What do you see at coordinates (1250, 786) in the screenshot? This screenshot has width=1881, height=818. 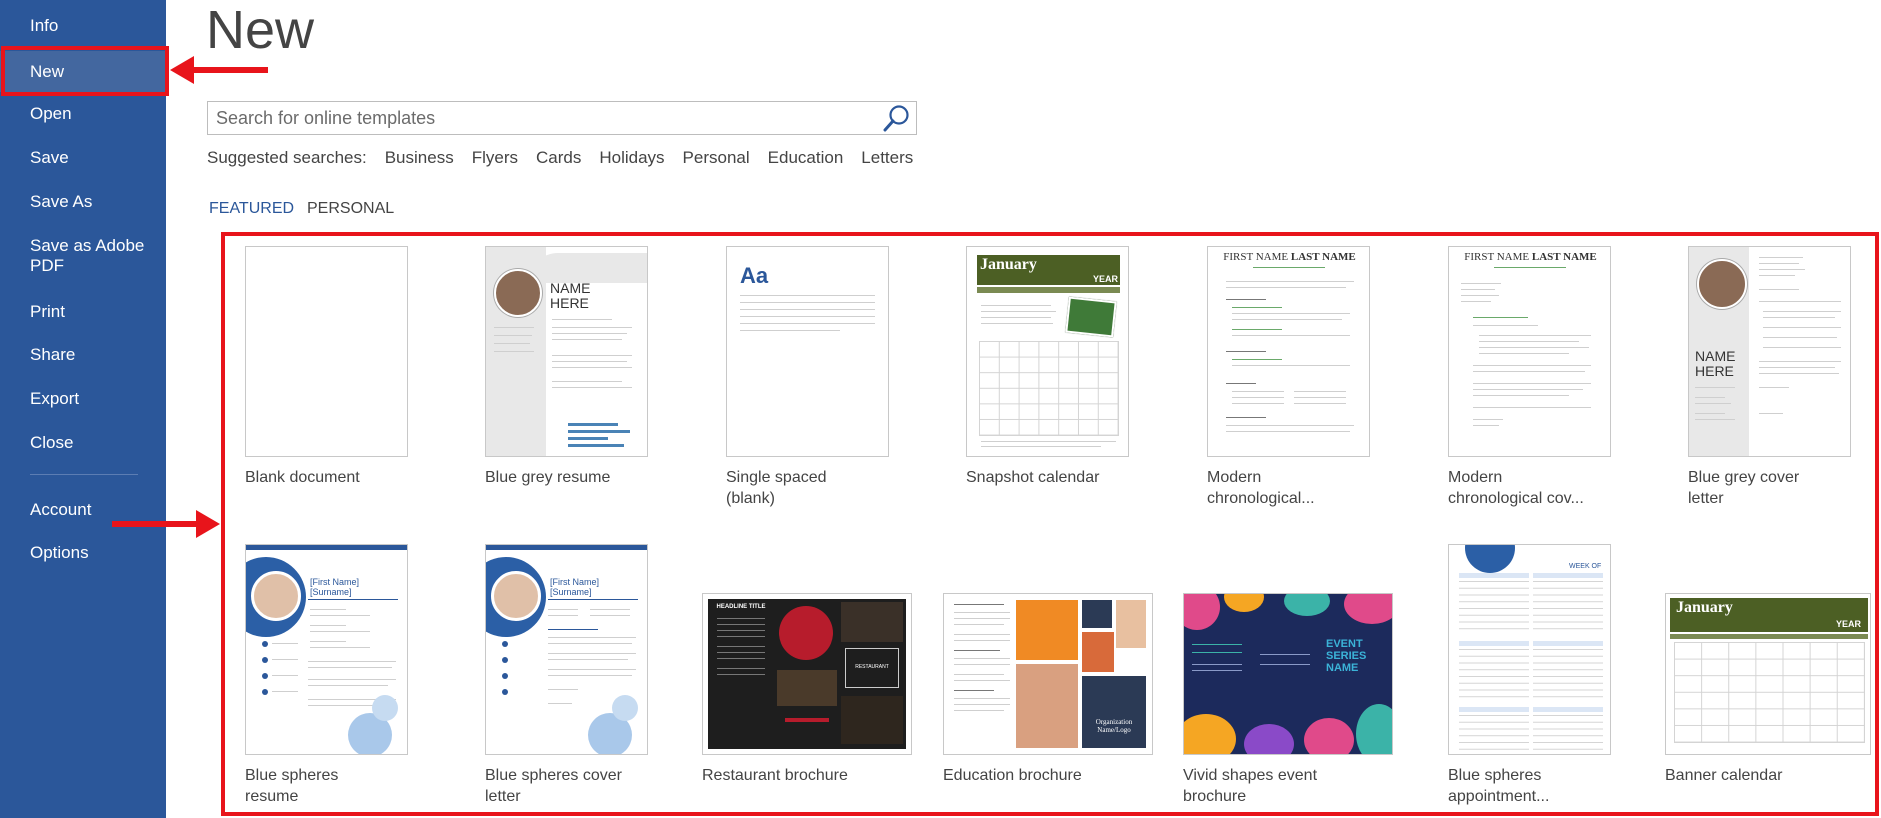 I see `template-label: Vivid shapes event brochure` at bounding box center [1250, 786].